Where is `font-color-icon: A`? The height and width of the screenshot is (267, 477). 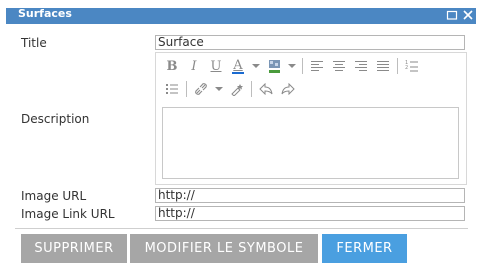 font-color-icon: A is located at coordinates (238, 66).